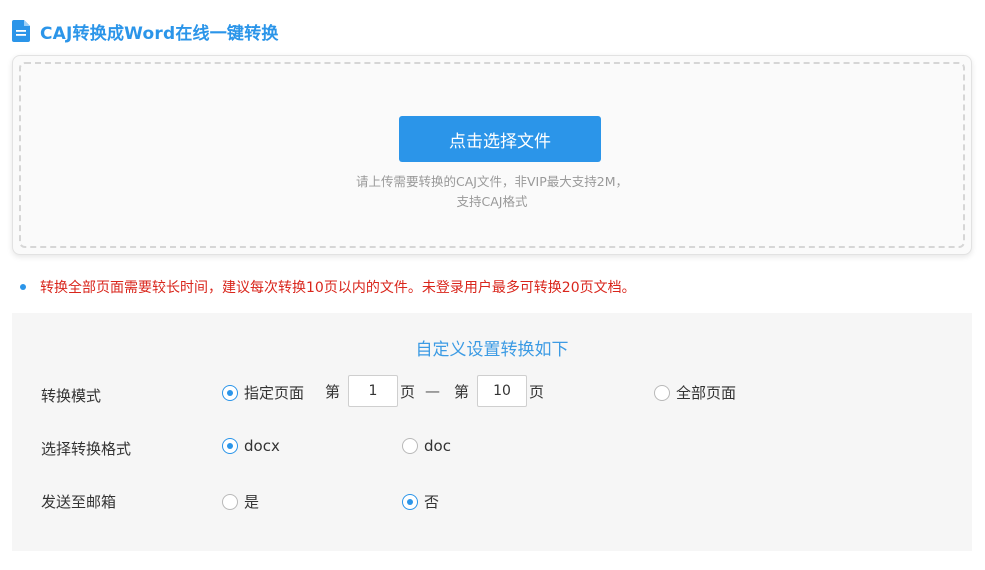 This screenshot has width=985, height=570. I want to click on from-page-input, so click(373, 391).